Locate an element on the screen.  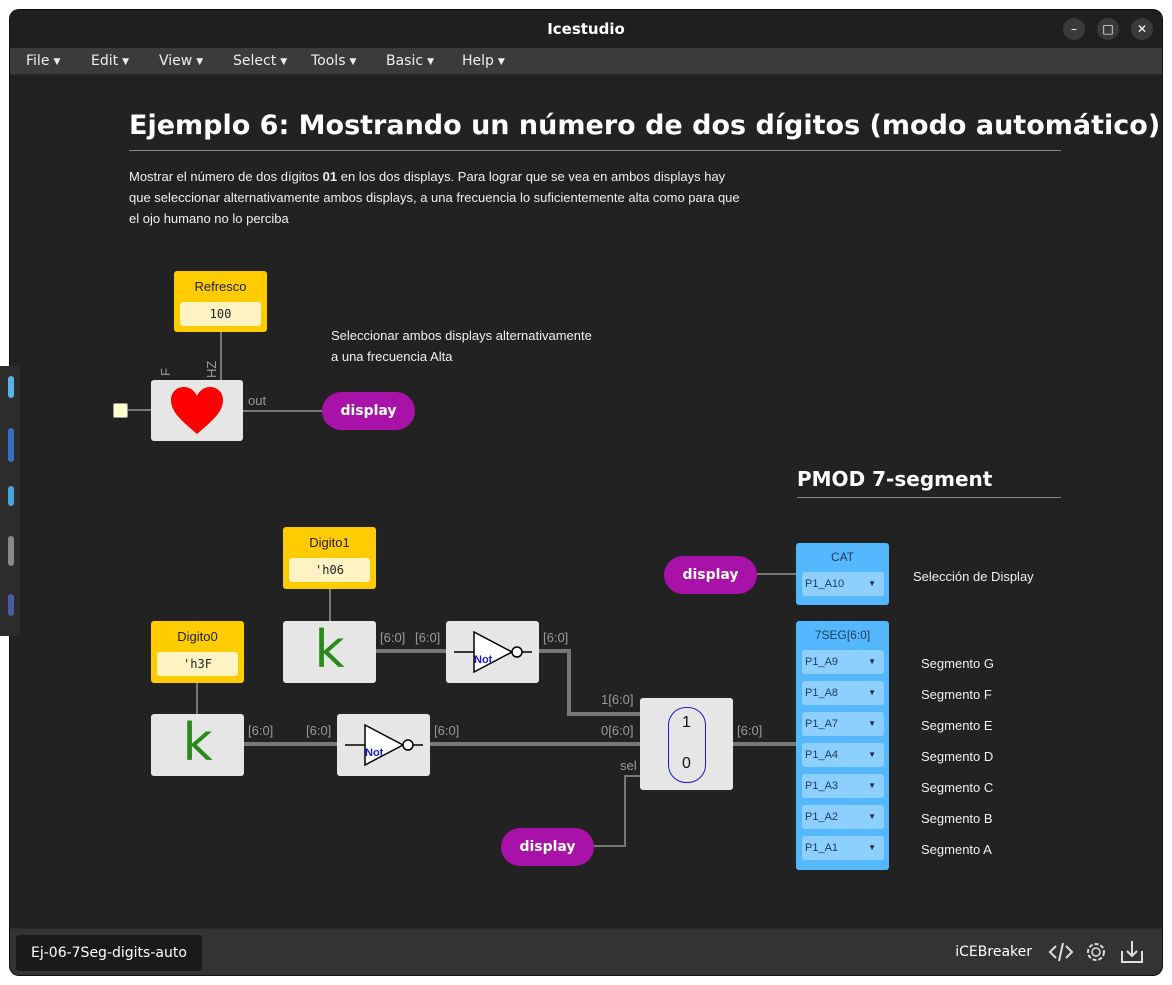
seg-label-c: Segmento C is located at coordinates (957, 787).